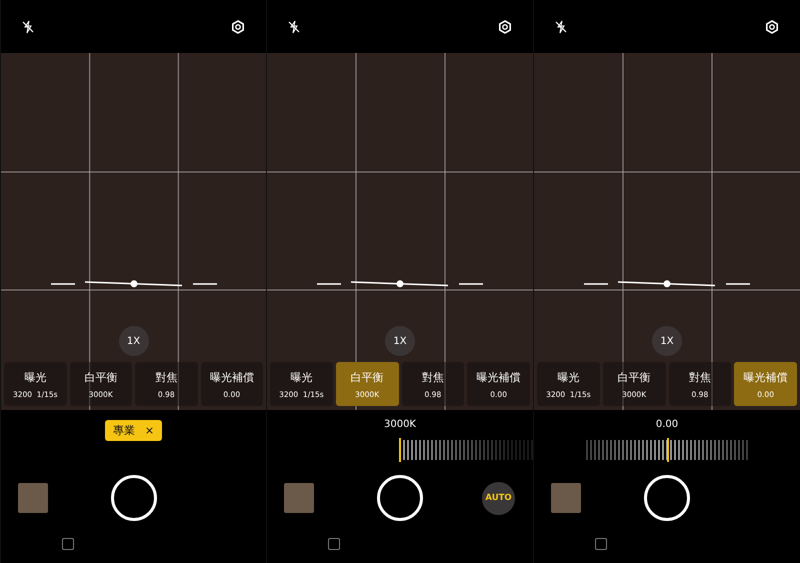 The height and width of the screenshot is (563, 800). What do you see at coordinates (667, 425) in the screenshot?
I see `value-reading: 0.00` at bounding box center [667, 425].